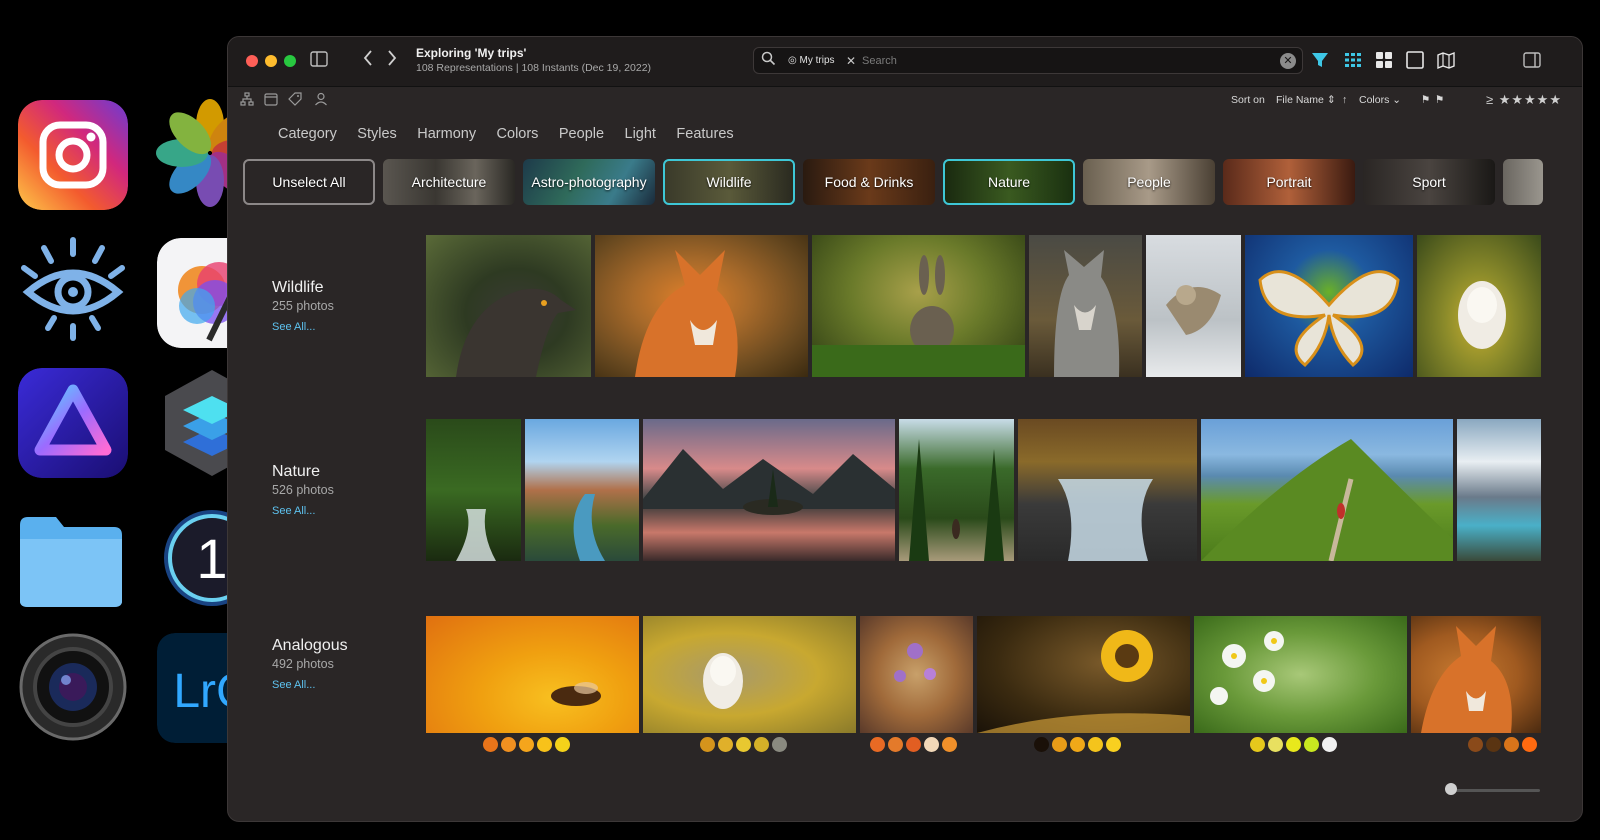 The height and width of the screenshot is (840, 1600). I want to click on single-view-icon, so click(1415, 60).